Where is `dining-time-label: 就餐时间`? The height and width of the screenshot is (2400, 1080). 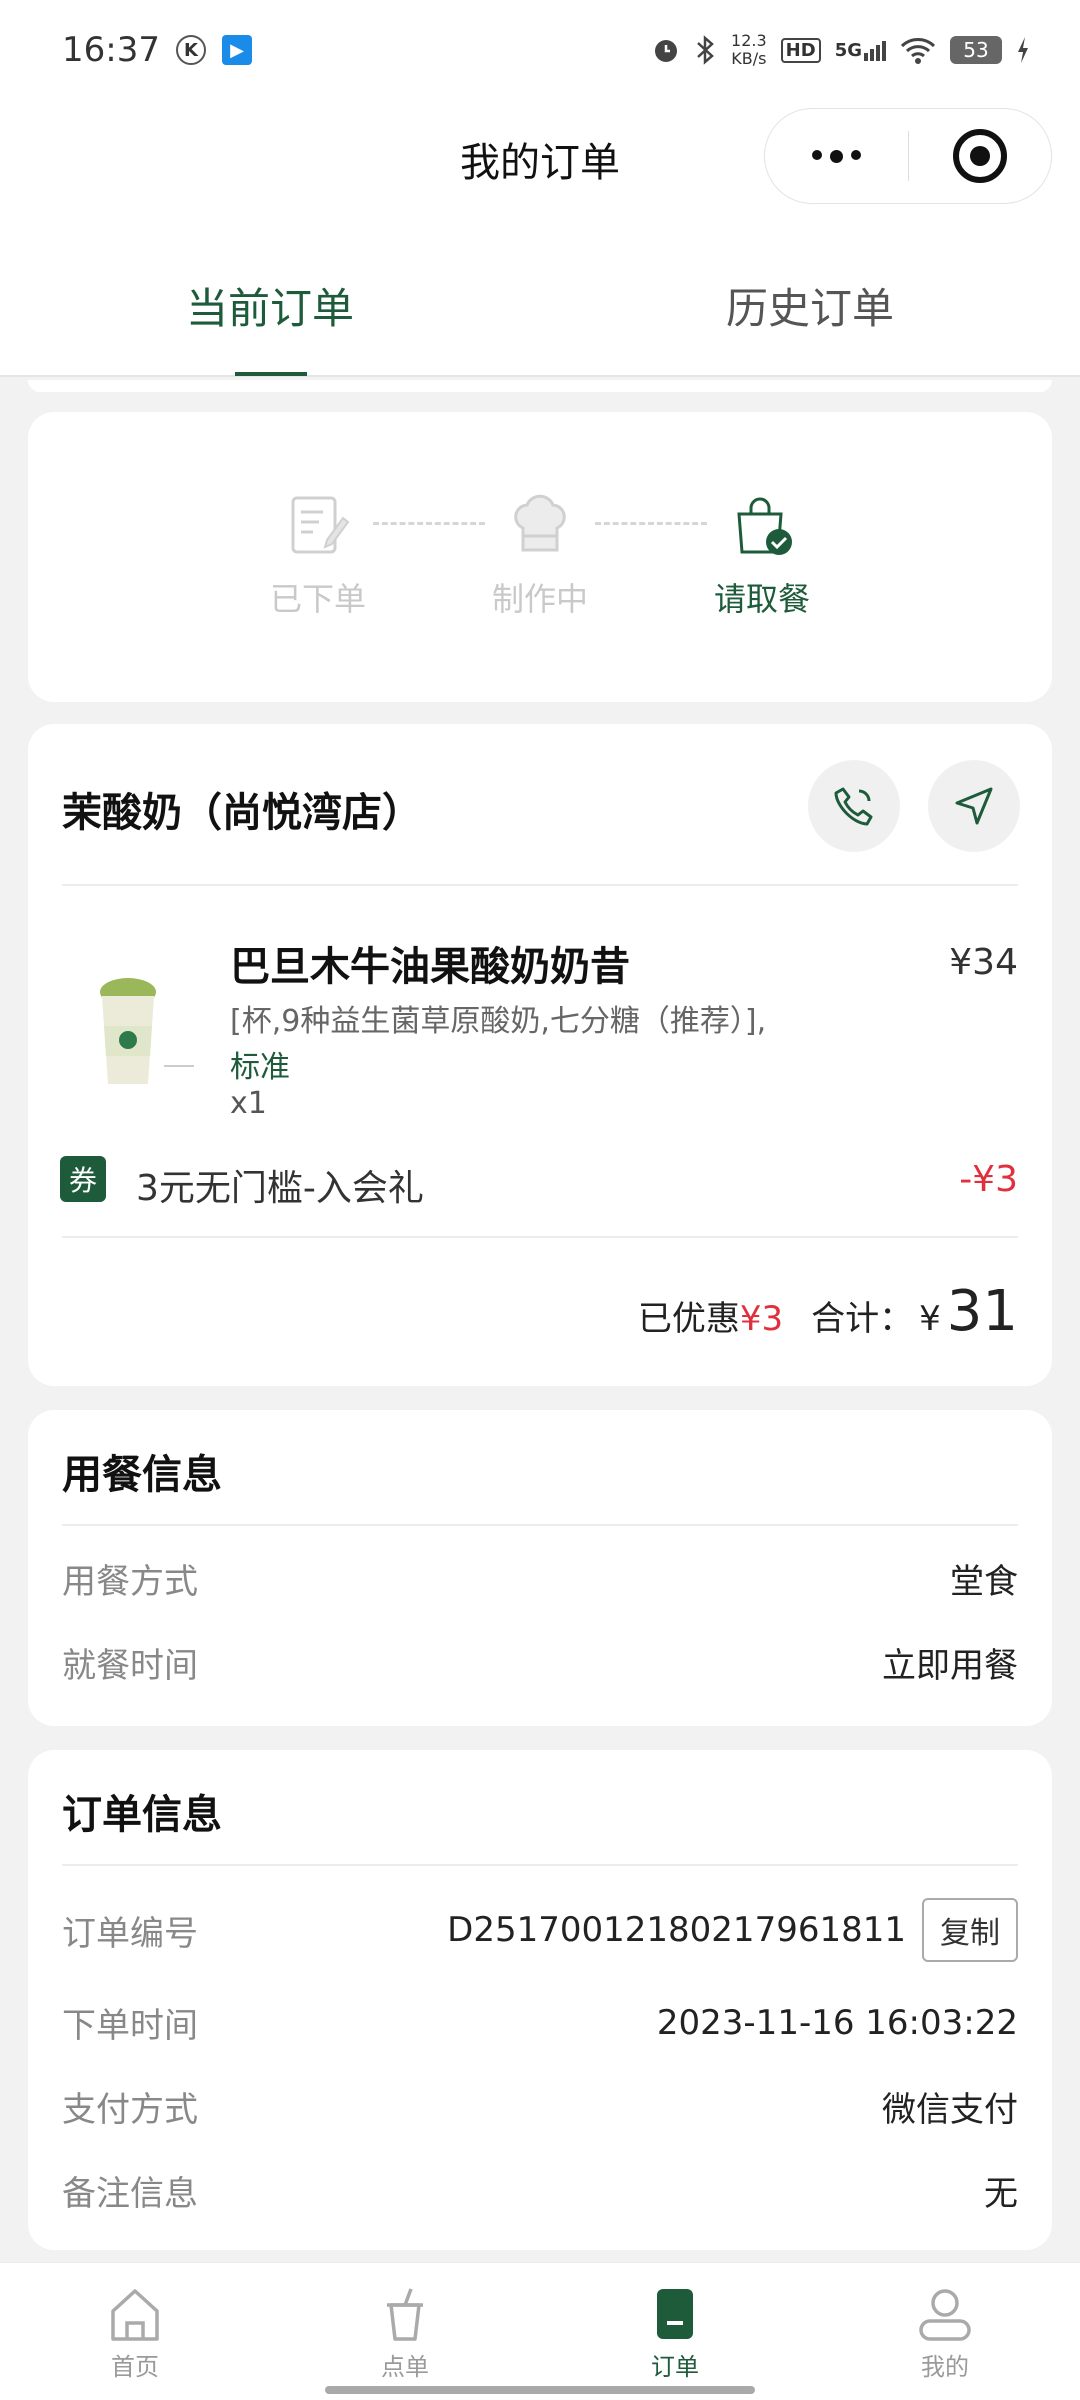 dining-time-label: 就餐时间 is located at coordinates (130, 1666).